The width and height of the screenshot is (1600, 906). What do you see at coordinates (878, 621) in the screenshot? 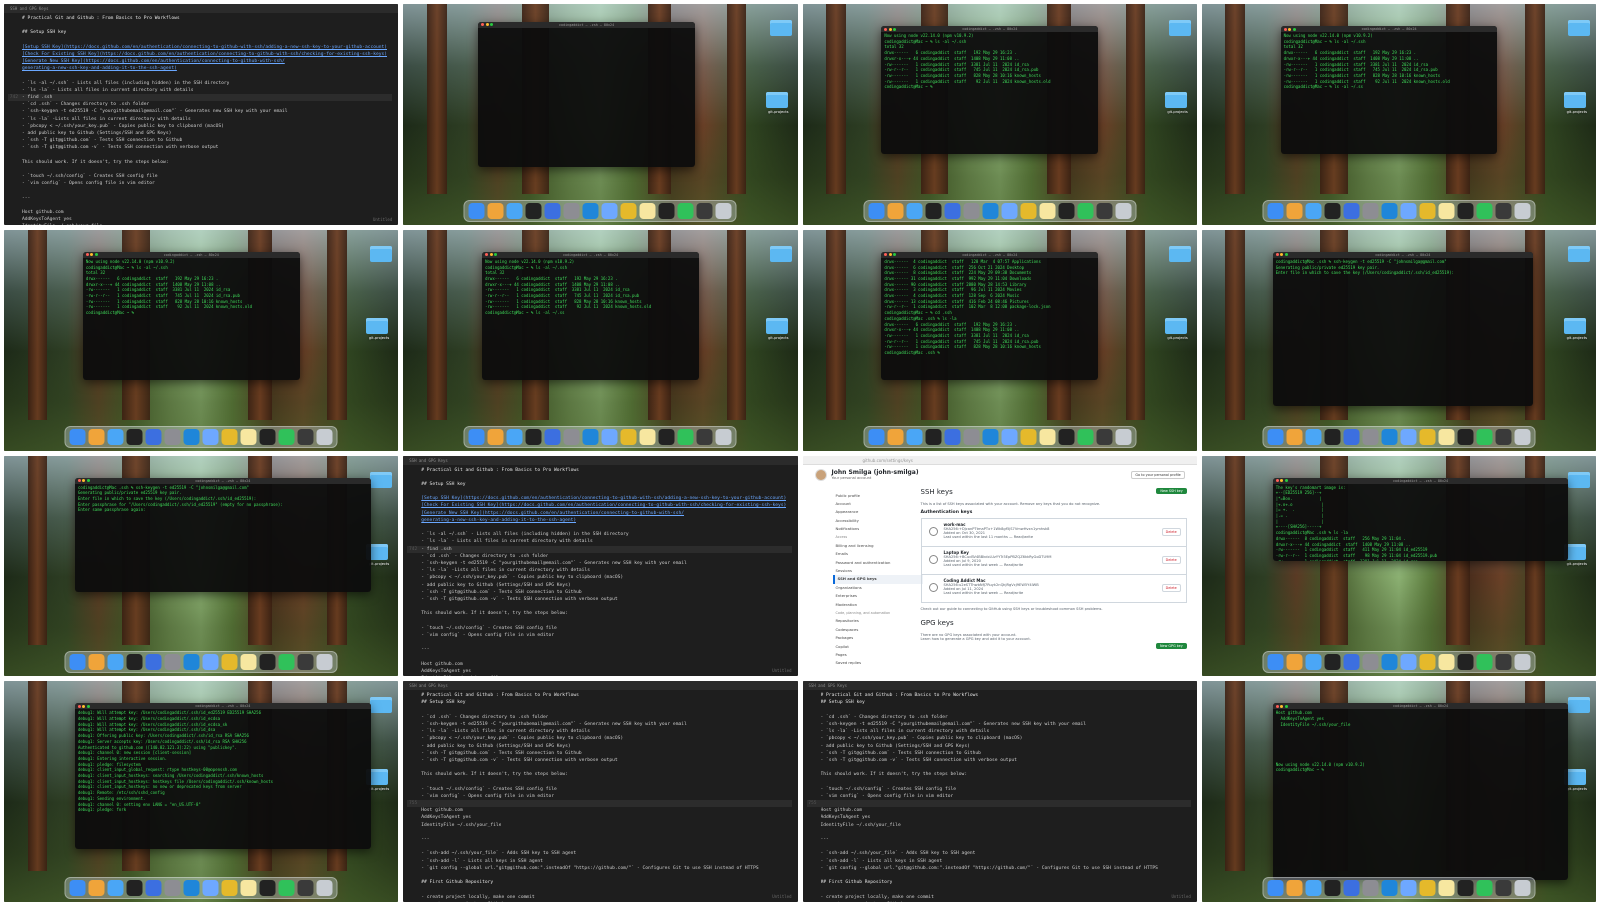
I see `sidebar-item: Repositories` at bounding box center [878, 621].